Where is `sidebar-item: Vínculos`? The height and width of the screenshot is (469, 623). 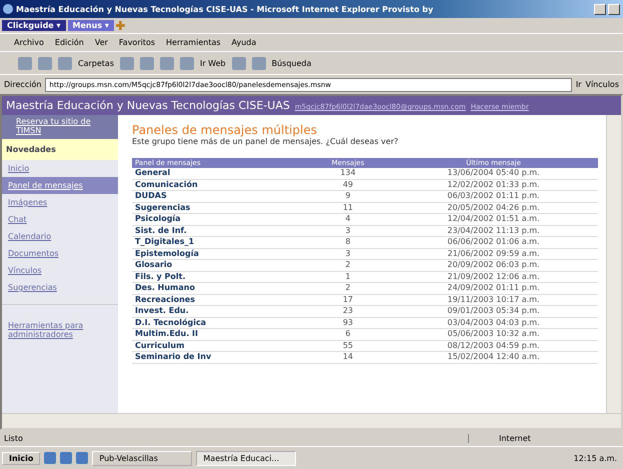
sidebar-item: Vínculos is located at coordinates (60, 270).